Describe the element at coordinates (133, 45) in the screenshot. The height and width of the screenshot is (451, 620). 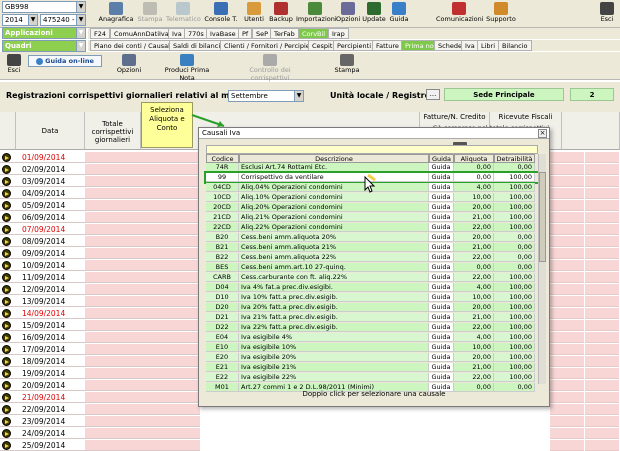
I see `tab-piano-conti: Piano dei conti / Causali` at that location.